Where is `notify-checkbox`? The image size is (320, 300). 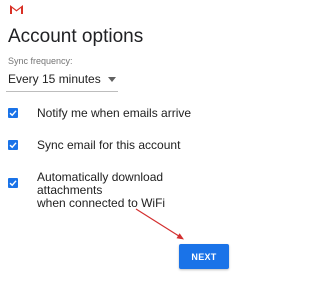 notify-checkbox is located at coordinates (13, 113).